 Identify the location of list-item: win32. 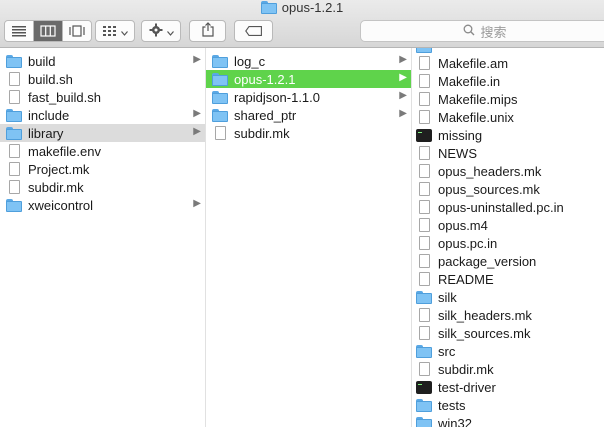
(508, 420).